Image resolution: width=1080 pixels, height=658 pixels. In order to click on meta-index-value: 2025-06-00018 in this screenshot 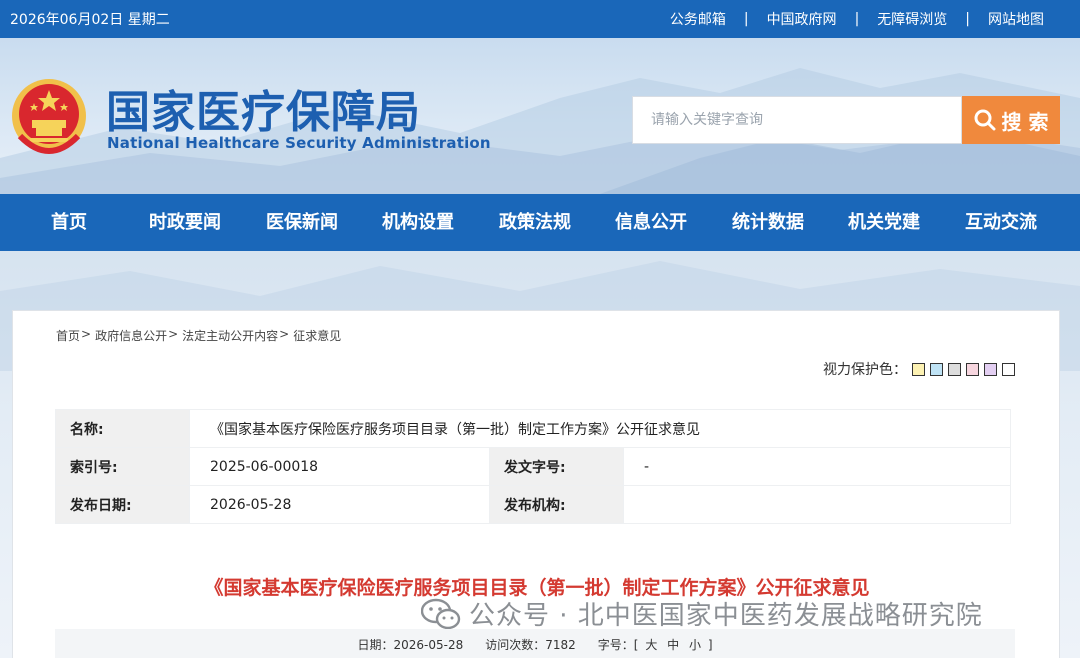, I will do `click(339, 466)`.